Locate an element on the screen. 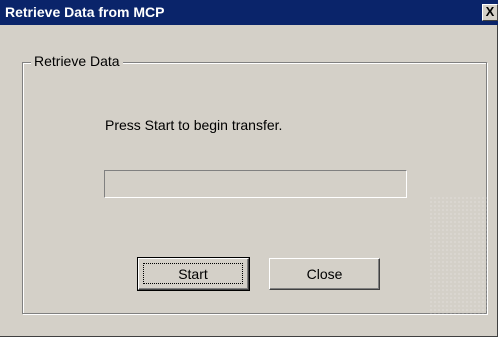 The image size is (498, 337). instruction-text: Press Start to begin transfer. is located at coordinates (194, 125).